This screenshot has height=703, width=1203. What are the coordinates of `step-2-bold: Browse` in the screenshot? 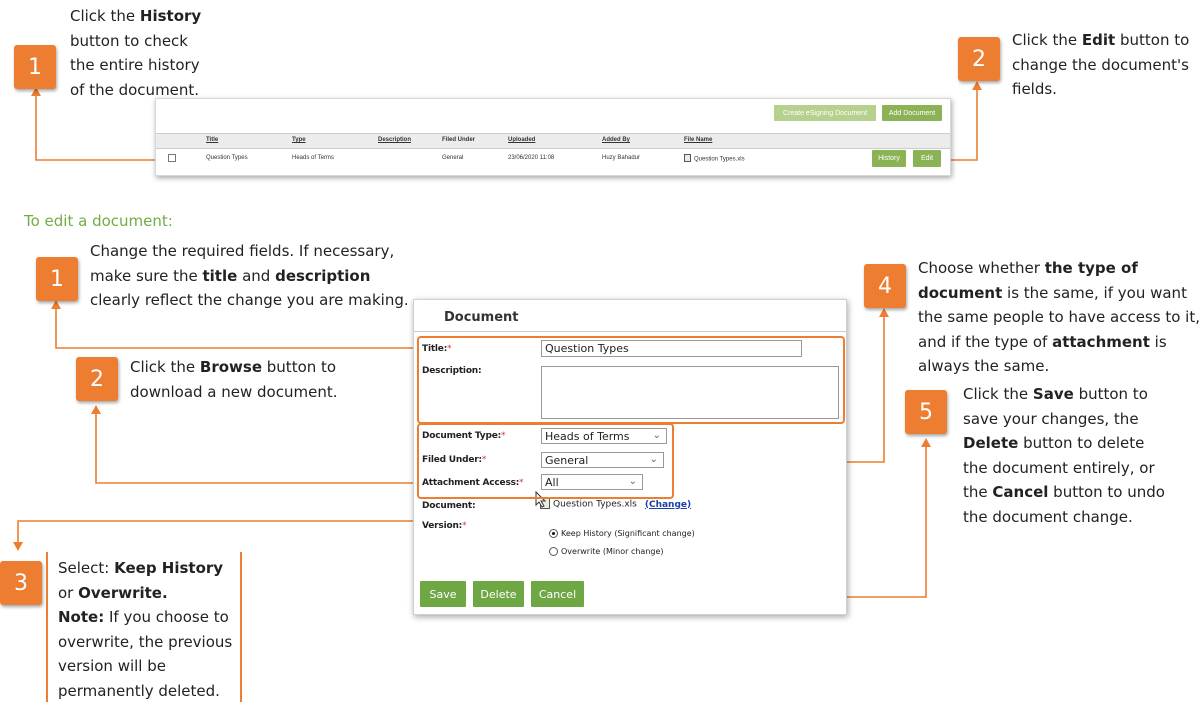 It's located at (231, 367).